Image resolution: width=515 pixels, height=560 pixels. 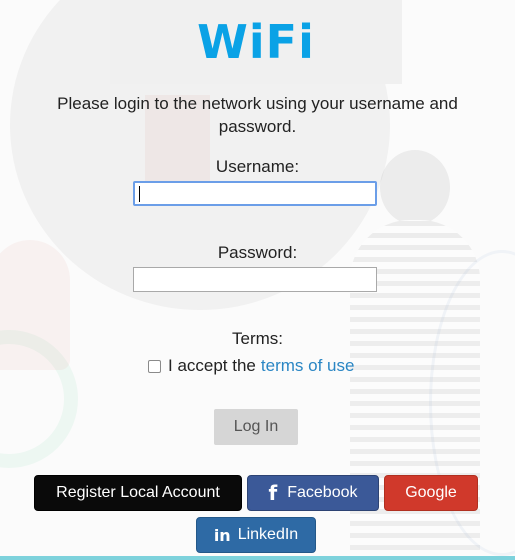 What do you see at coordinates (257, 338) in the screenshot?
I see `terms-label: Terms:` at bounding box center [257, 338].